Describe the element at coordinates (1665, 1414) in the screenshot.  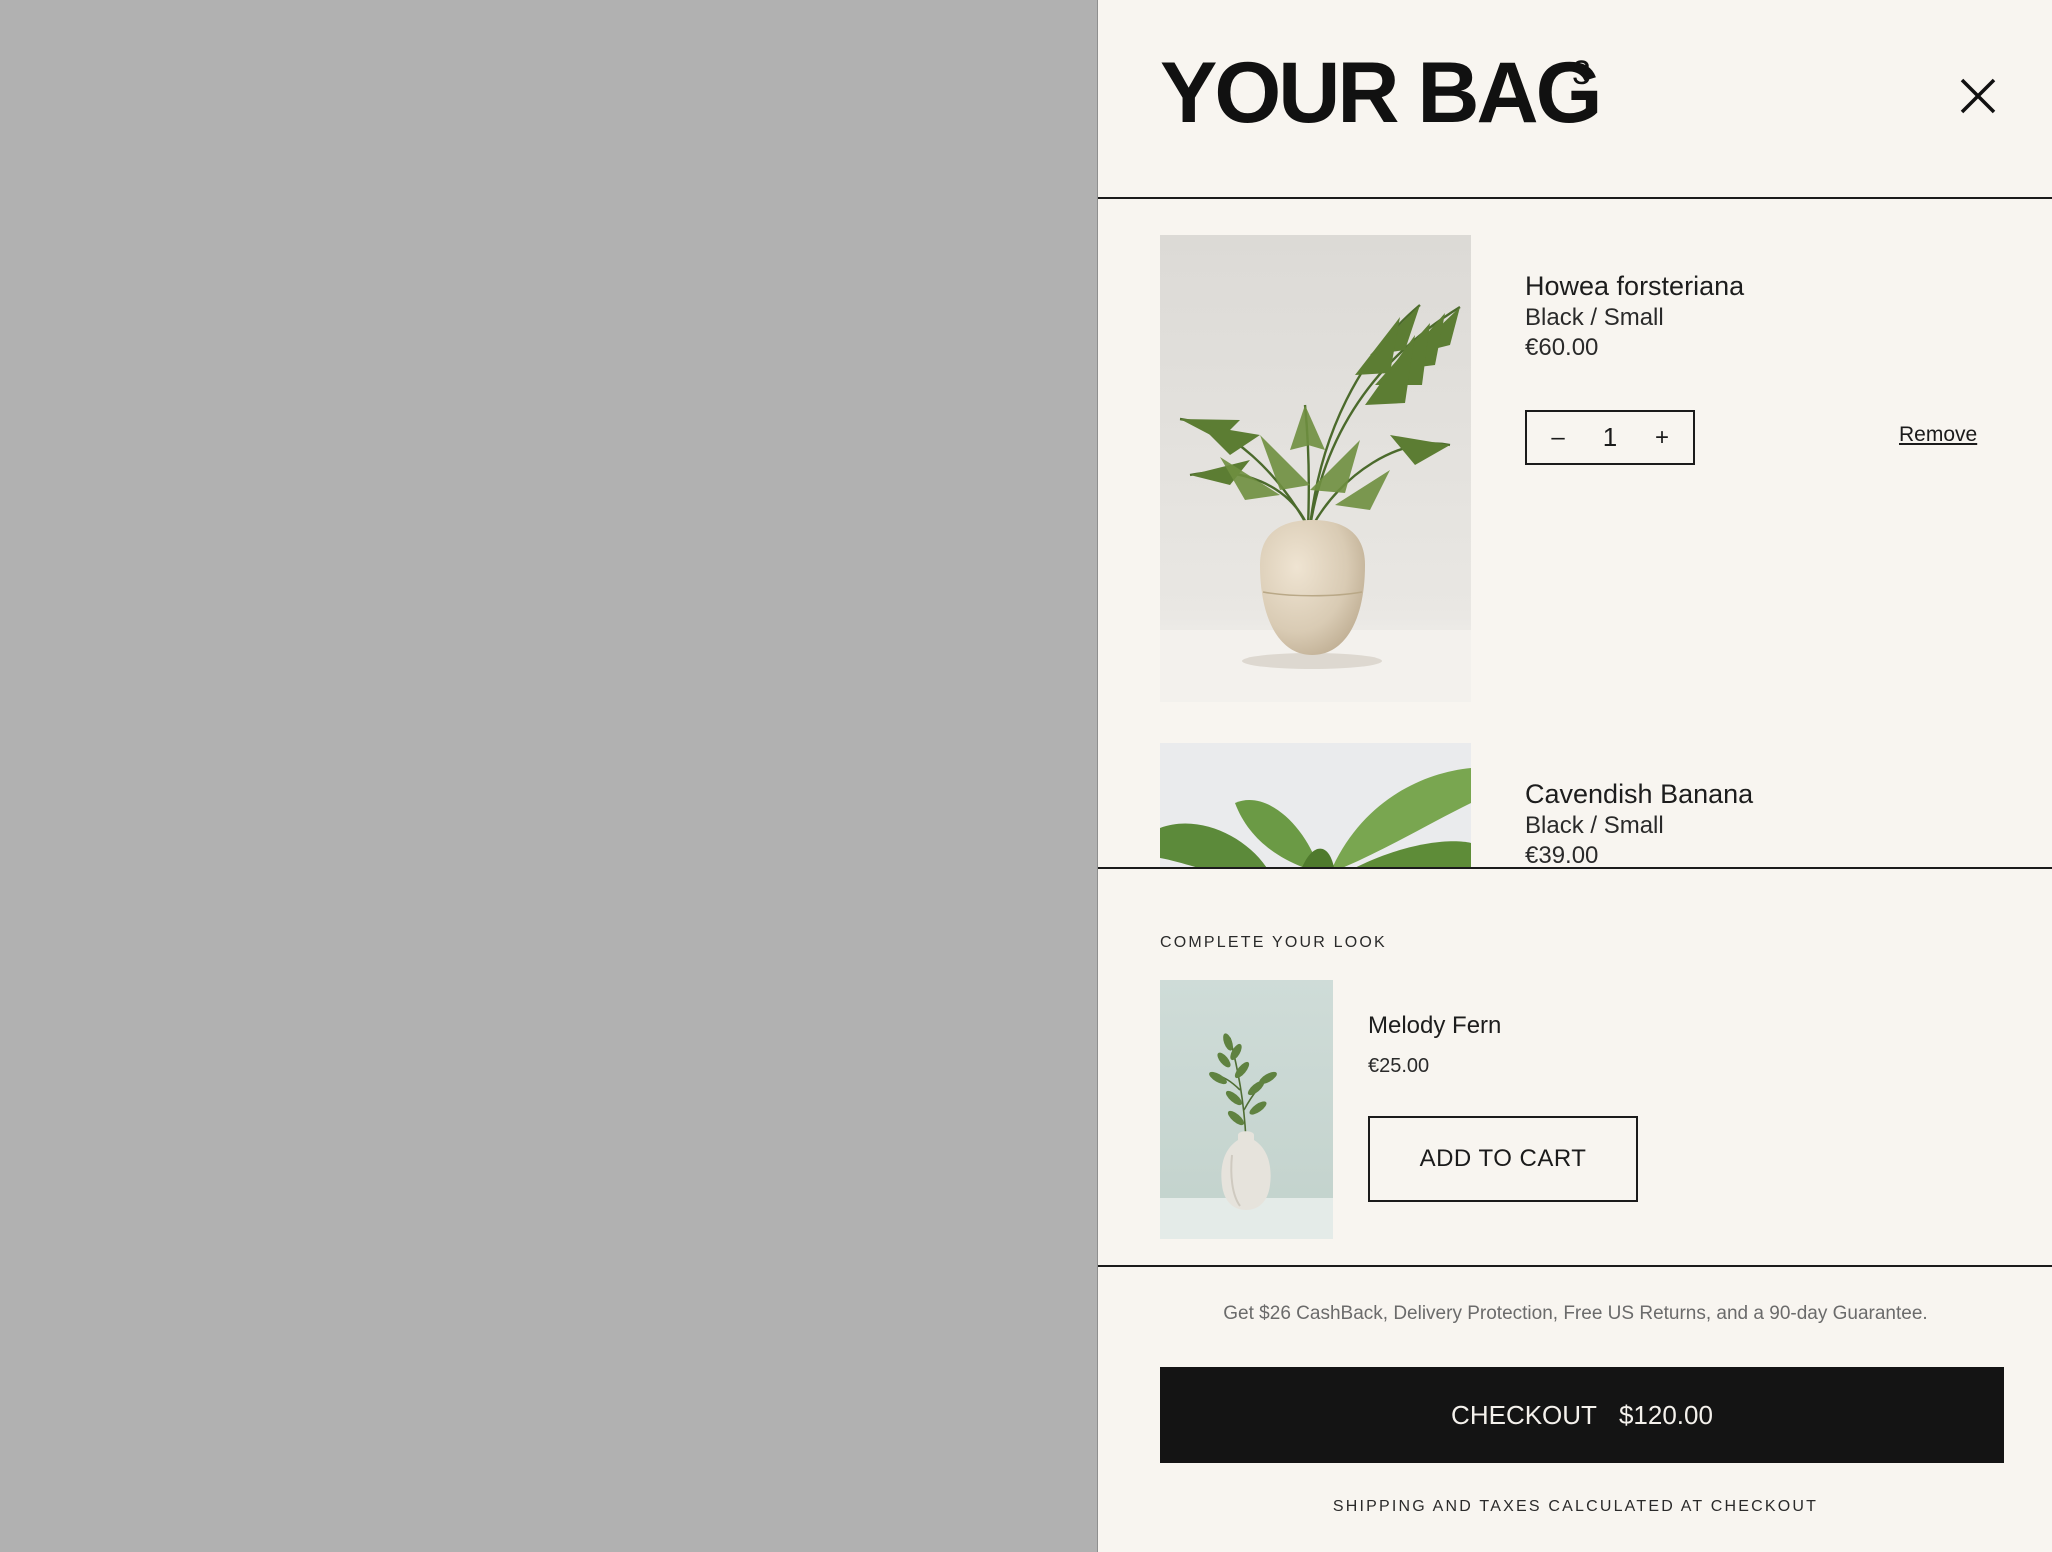
I see `checkout-total: $120.00` at that location.